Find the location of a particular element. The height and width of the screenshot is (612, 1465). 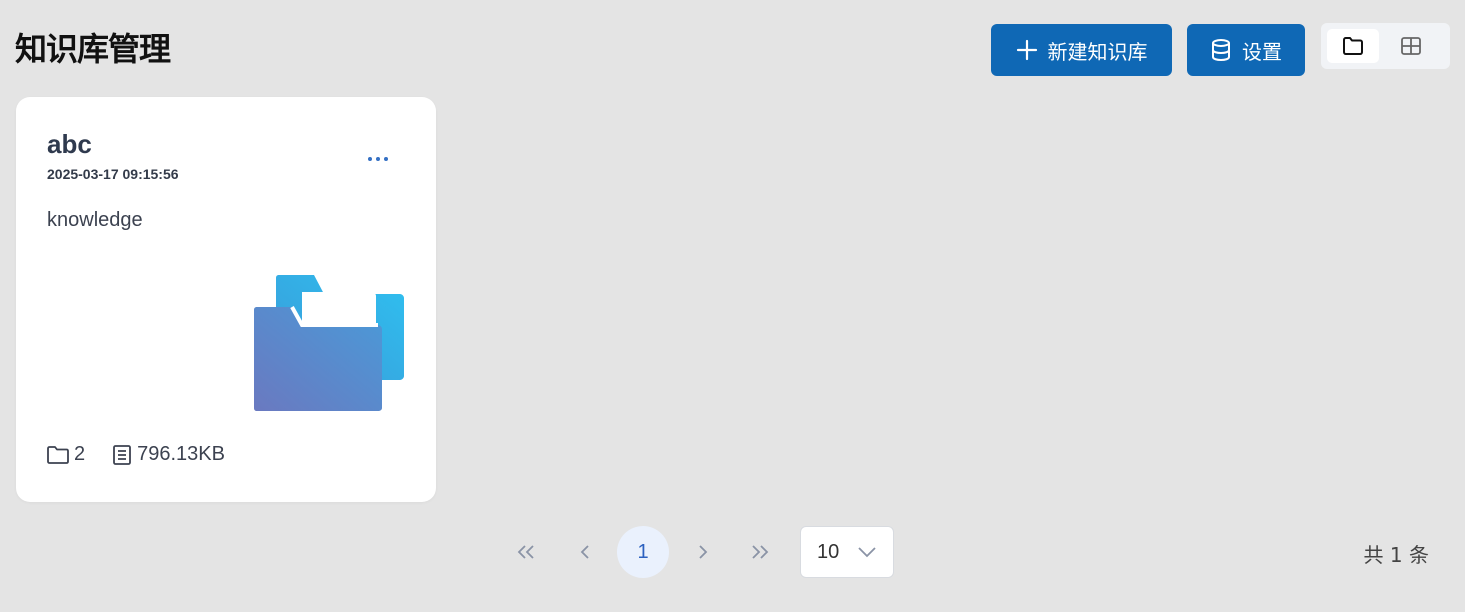

plus-icon is located at coordinates (1026, 50).